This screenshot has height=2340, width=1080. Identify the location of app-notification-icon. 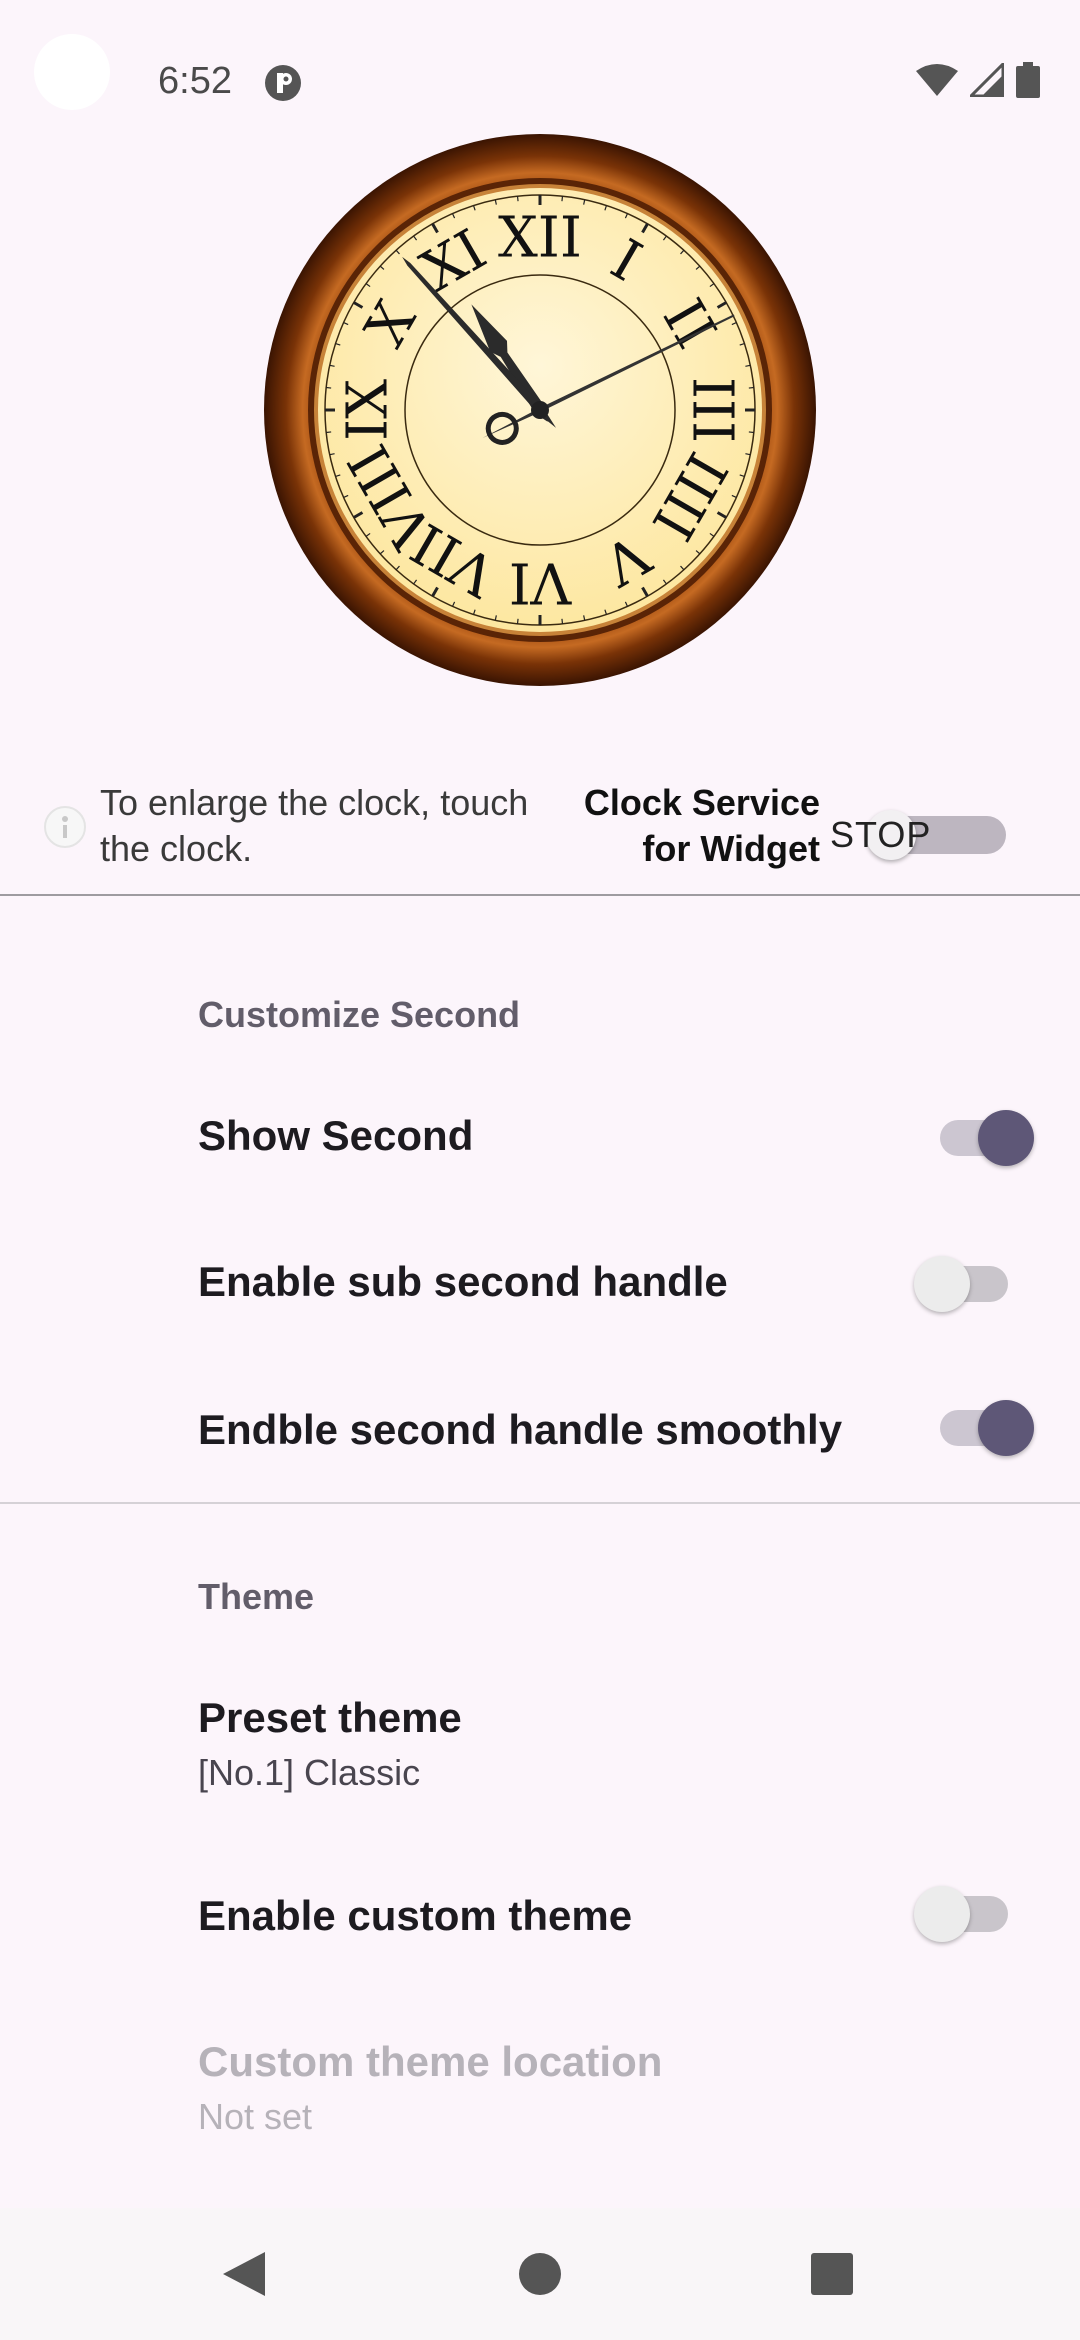
(283, 83).